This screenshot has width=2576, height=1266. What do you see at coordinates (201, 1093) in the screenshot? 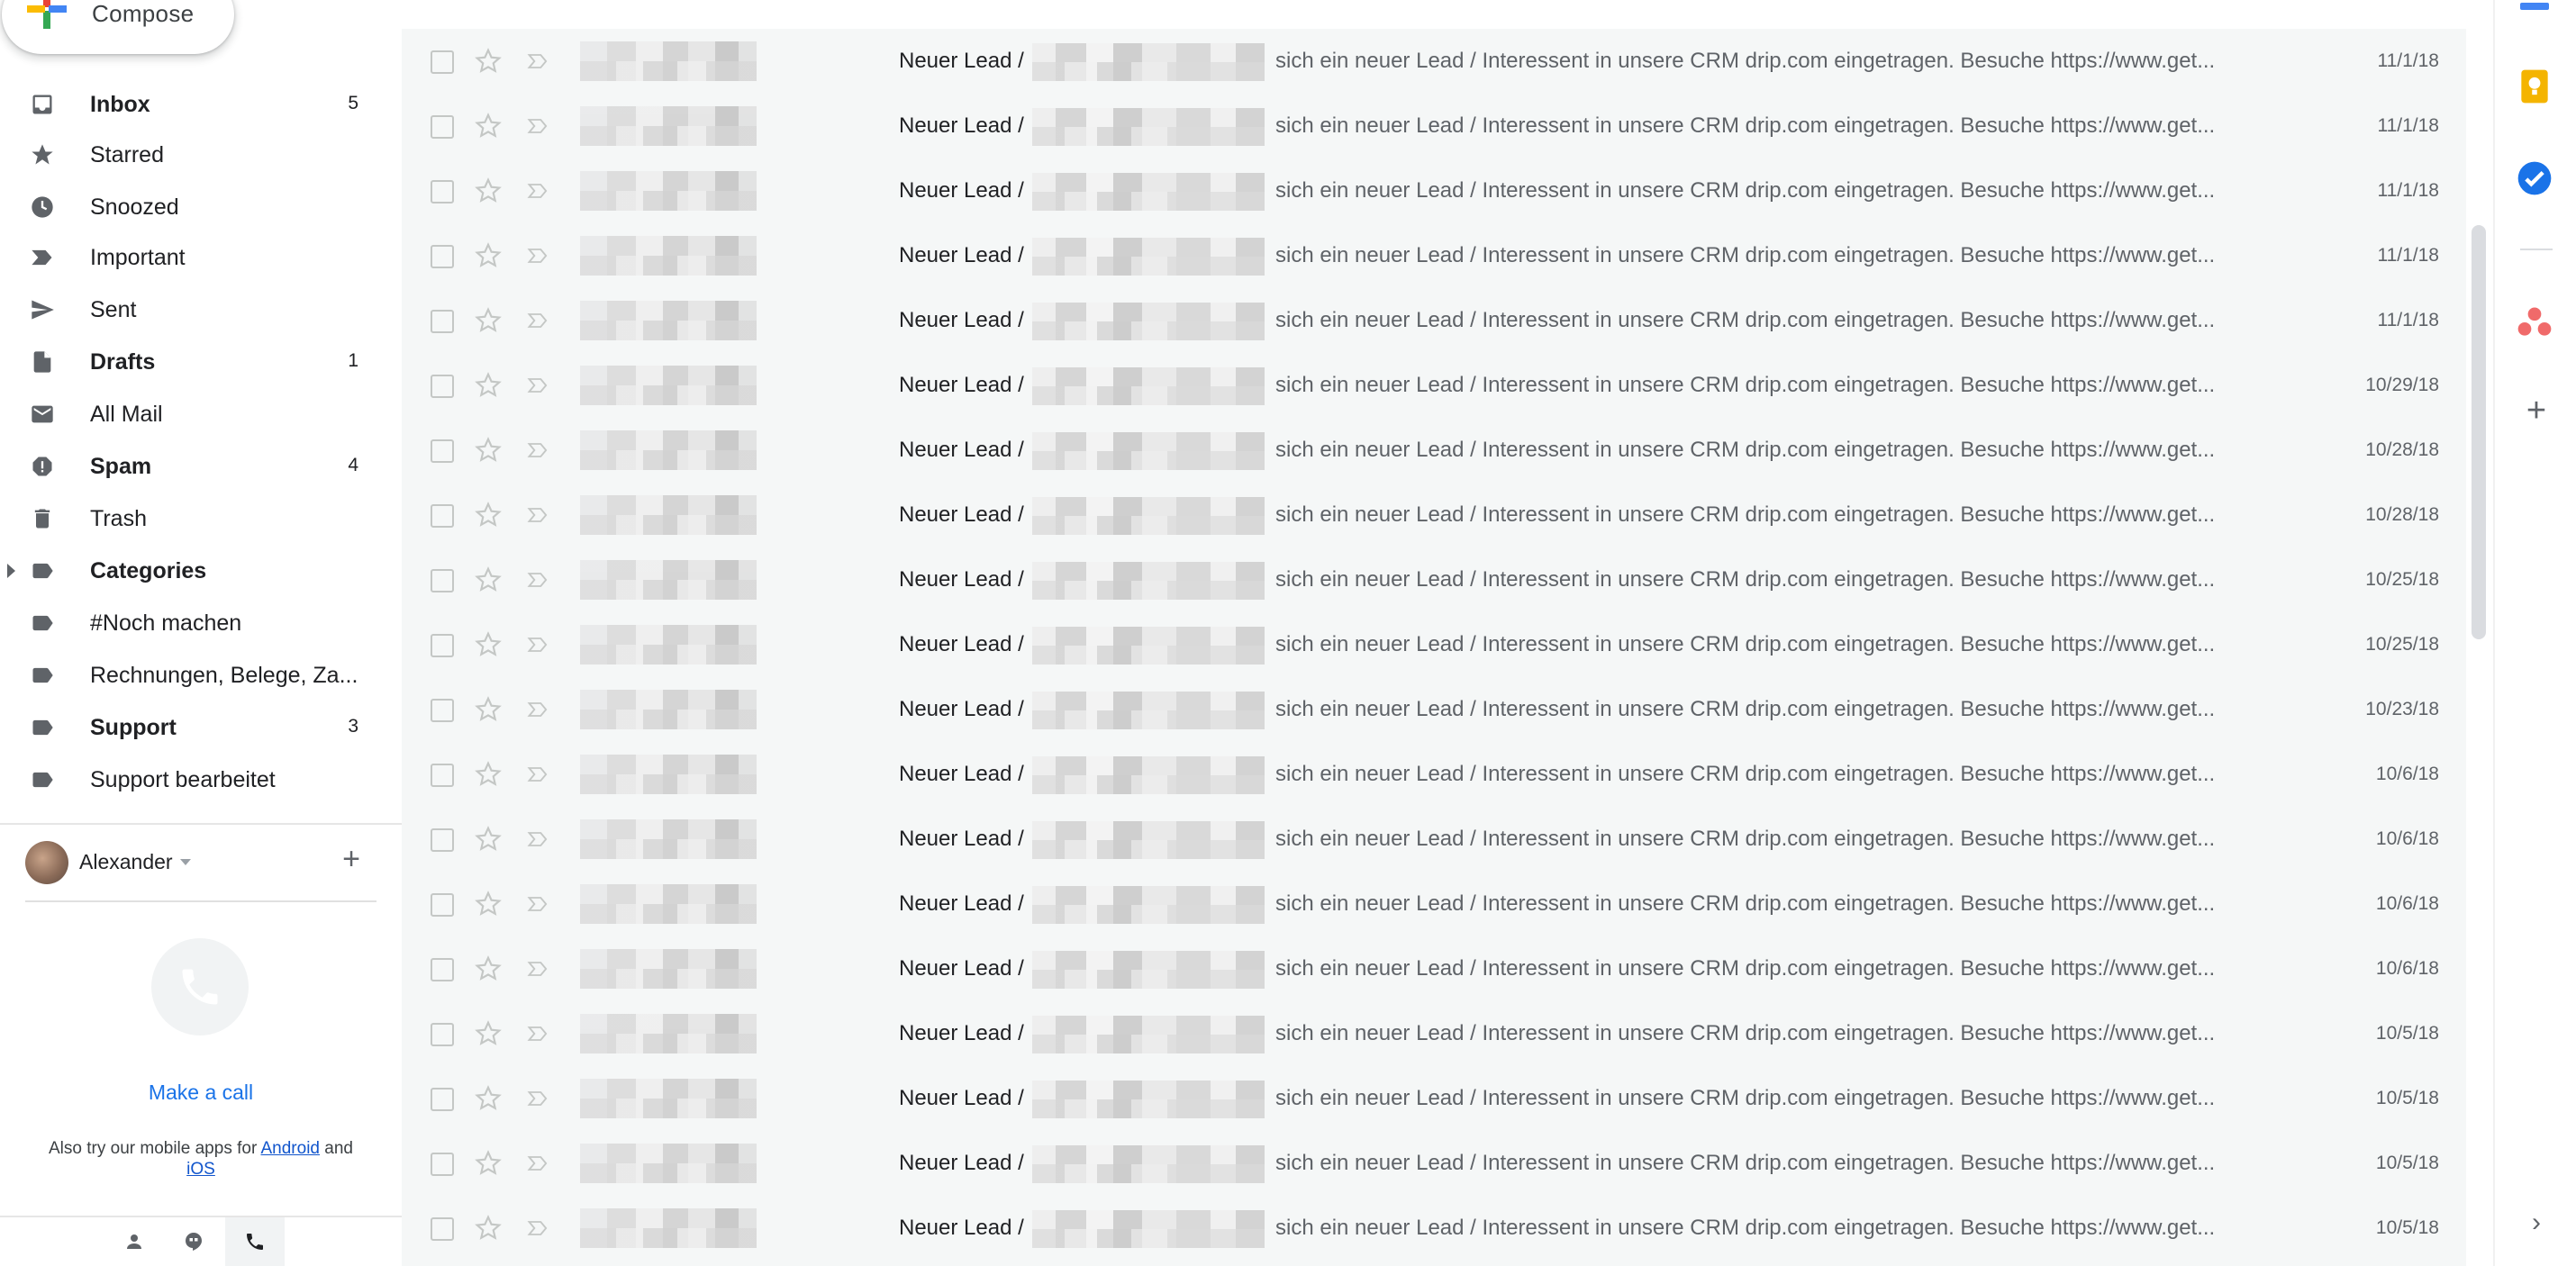
I see `make-a-call-link: Make a call` at bounding box center [201, 1093].